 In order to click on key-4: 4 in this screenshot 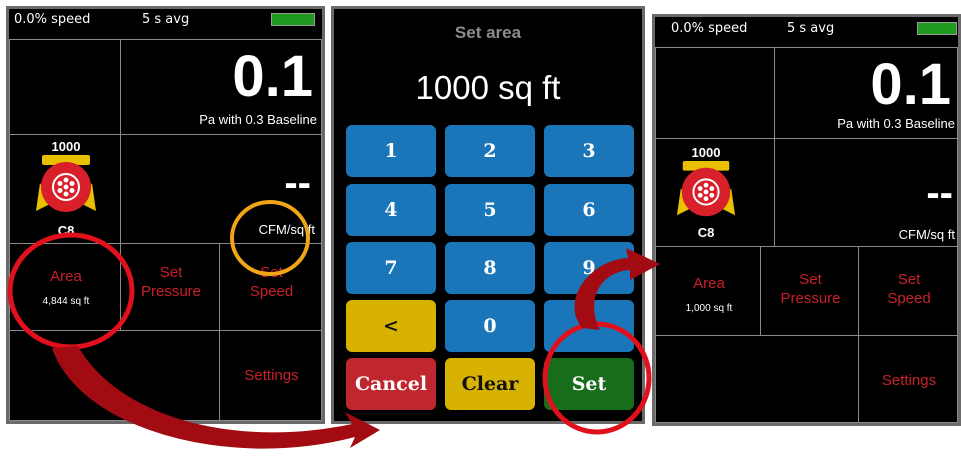, I will do `click(391, 210)`.